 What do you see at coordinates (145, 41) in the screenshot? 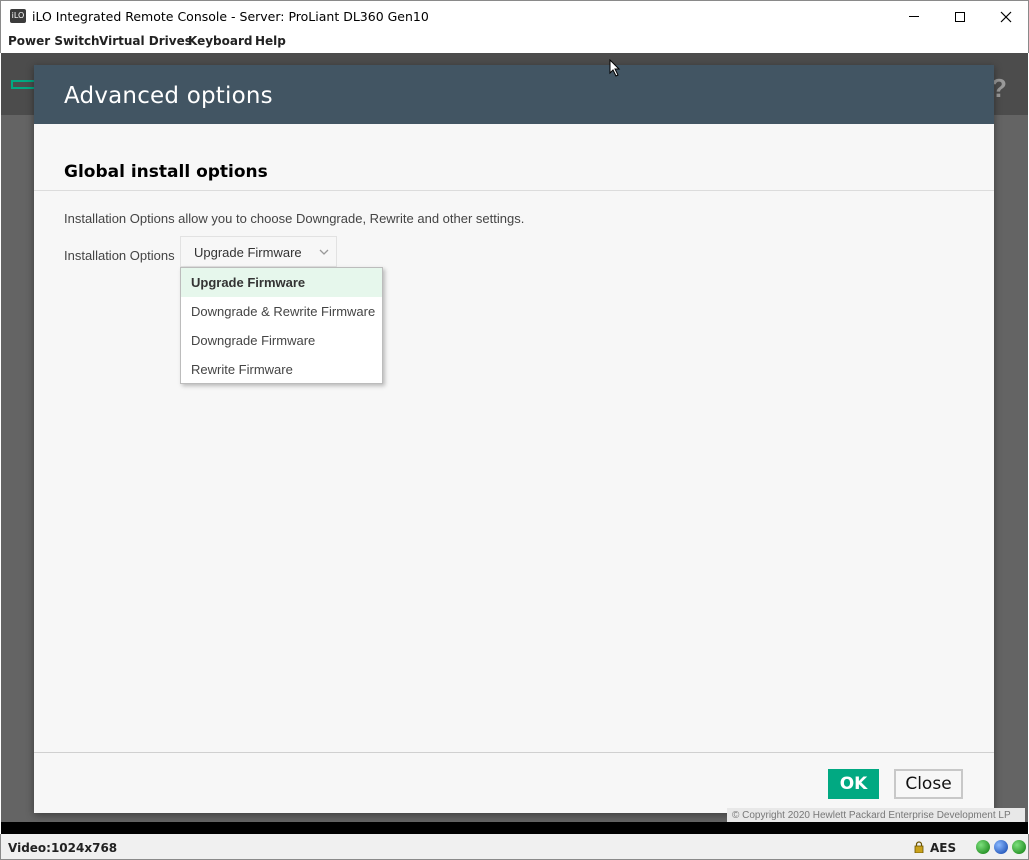
I see `menu-virtual-drives: Virtual Drives` at bounding box center [145, 41].